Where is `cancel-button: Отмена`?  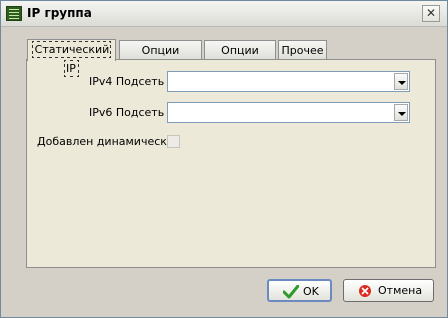
cancel-button: Отмена is located at coordinates (388, 290).